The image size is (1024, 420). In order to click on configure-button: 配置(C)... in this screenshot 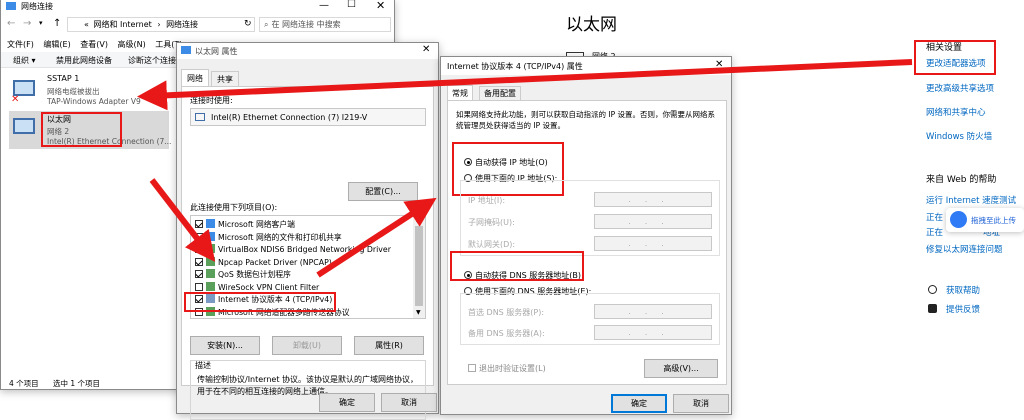, I will do `click(383, 191)`.